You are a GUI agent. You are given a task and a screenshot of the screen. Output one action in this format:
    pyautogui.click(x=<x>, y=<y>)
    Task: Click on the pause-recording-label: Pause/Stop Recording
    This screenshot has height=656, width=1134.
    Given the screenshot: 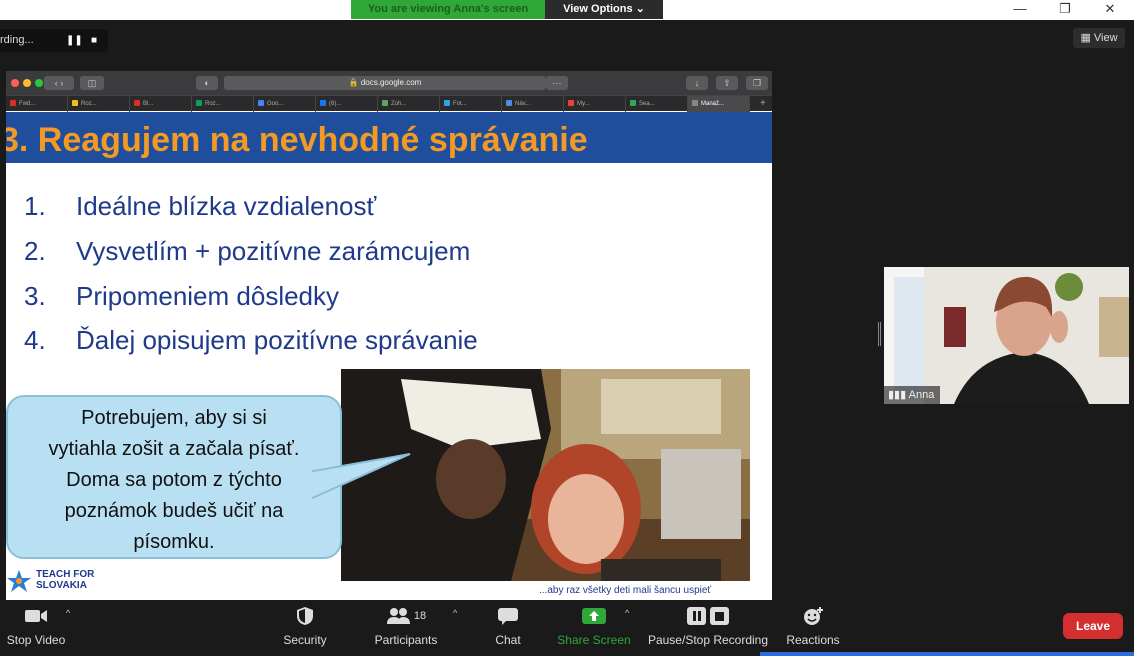 What is the action you would take?
    pyautogui.click(x=708, y=640)
    